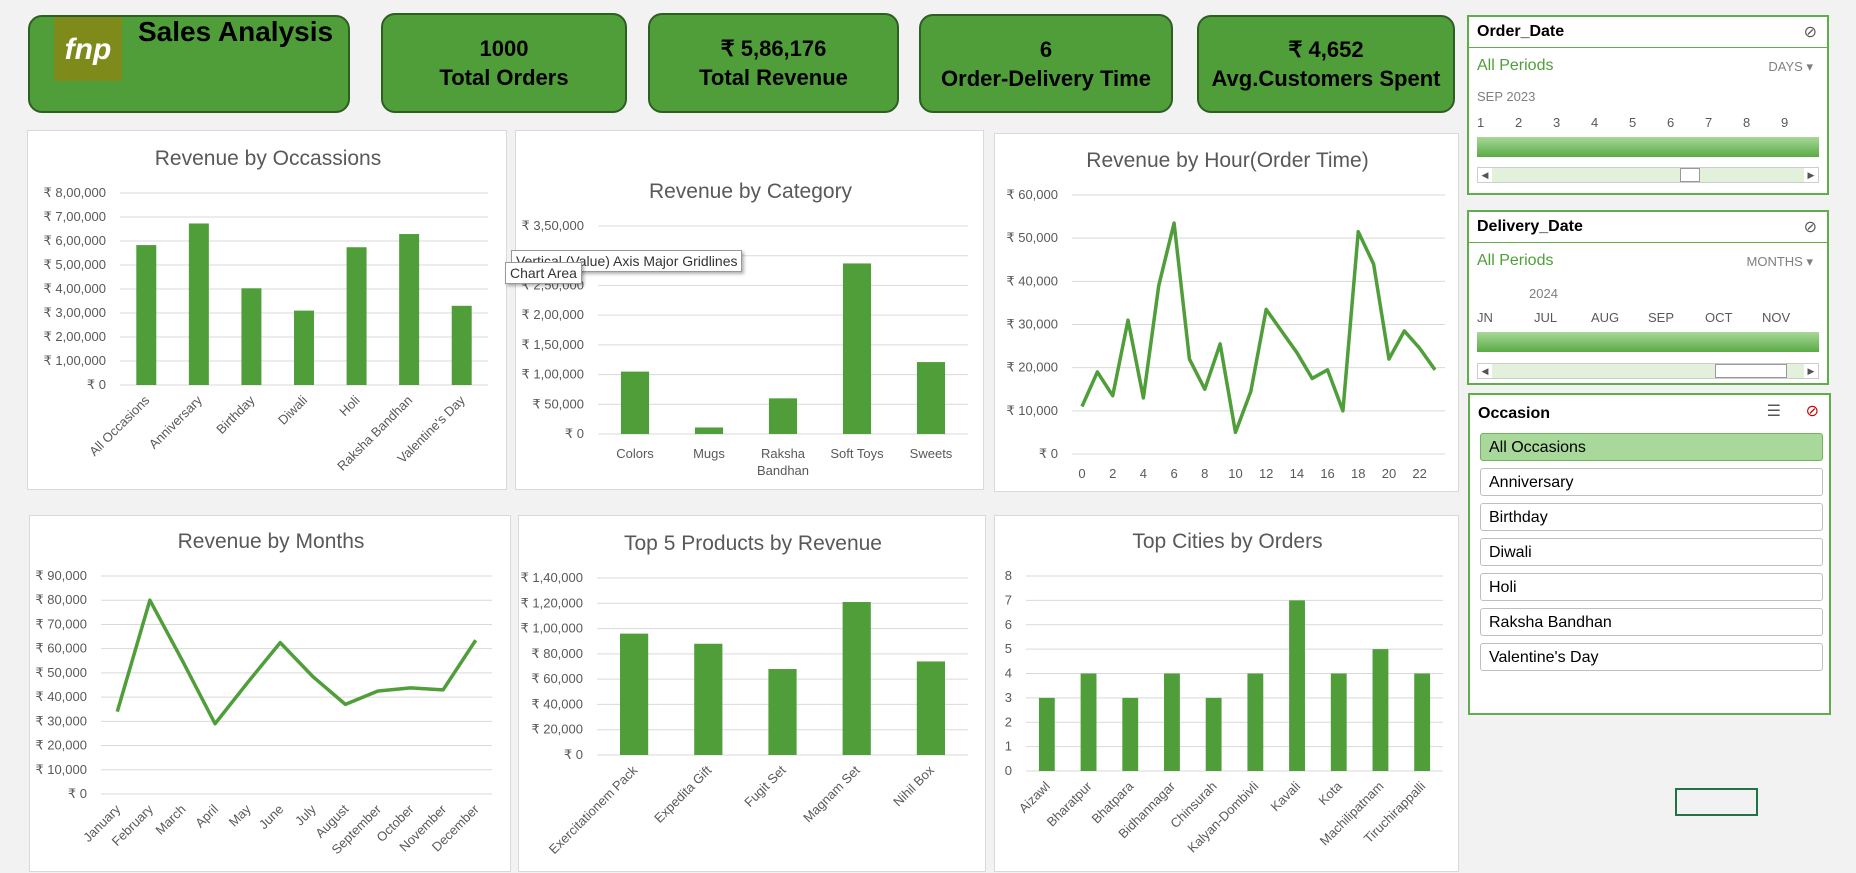 The width and height of the screenshot is (1856, 873). What do you see at coordinates (1632, 122) in the screenshot?
I see `timeline-tick: 5` at bounding box center [1632, 122].